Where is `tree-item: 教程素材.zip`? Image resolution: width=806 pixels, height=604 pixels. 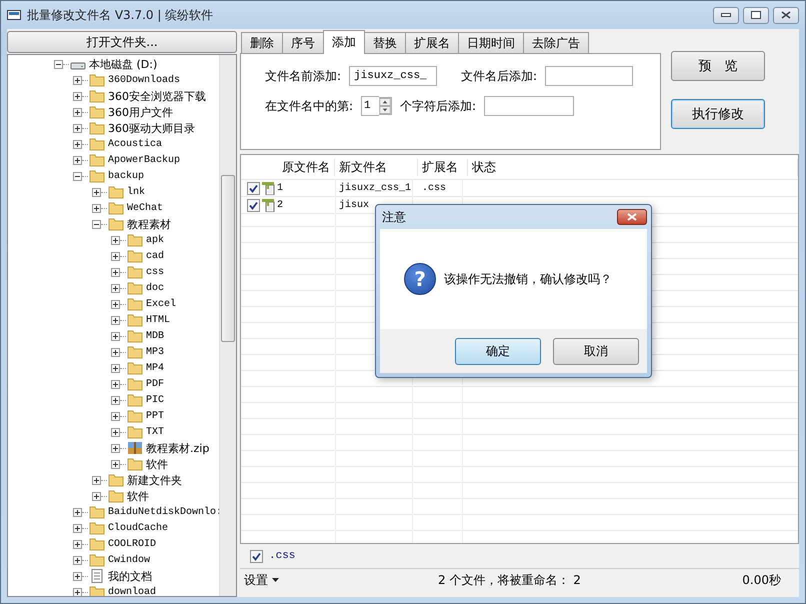
tree-item: 教程素材.zip is located at coordinates (178, 448).